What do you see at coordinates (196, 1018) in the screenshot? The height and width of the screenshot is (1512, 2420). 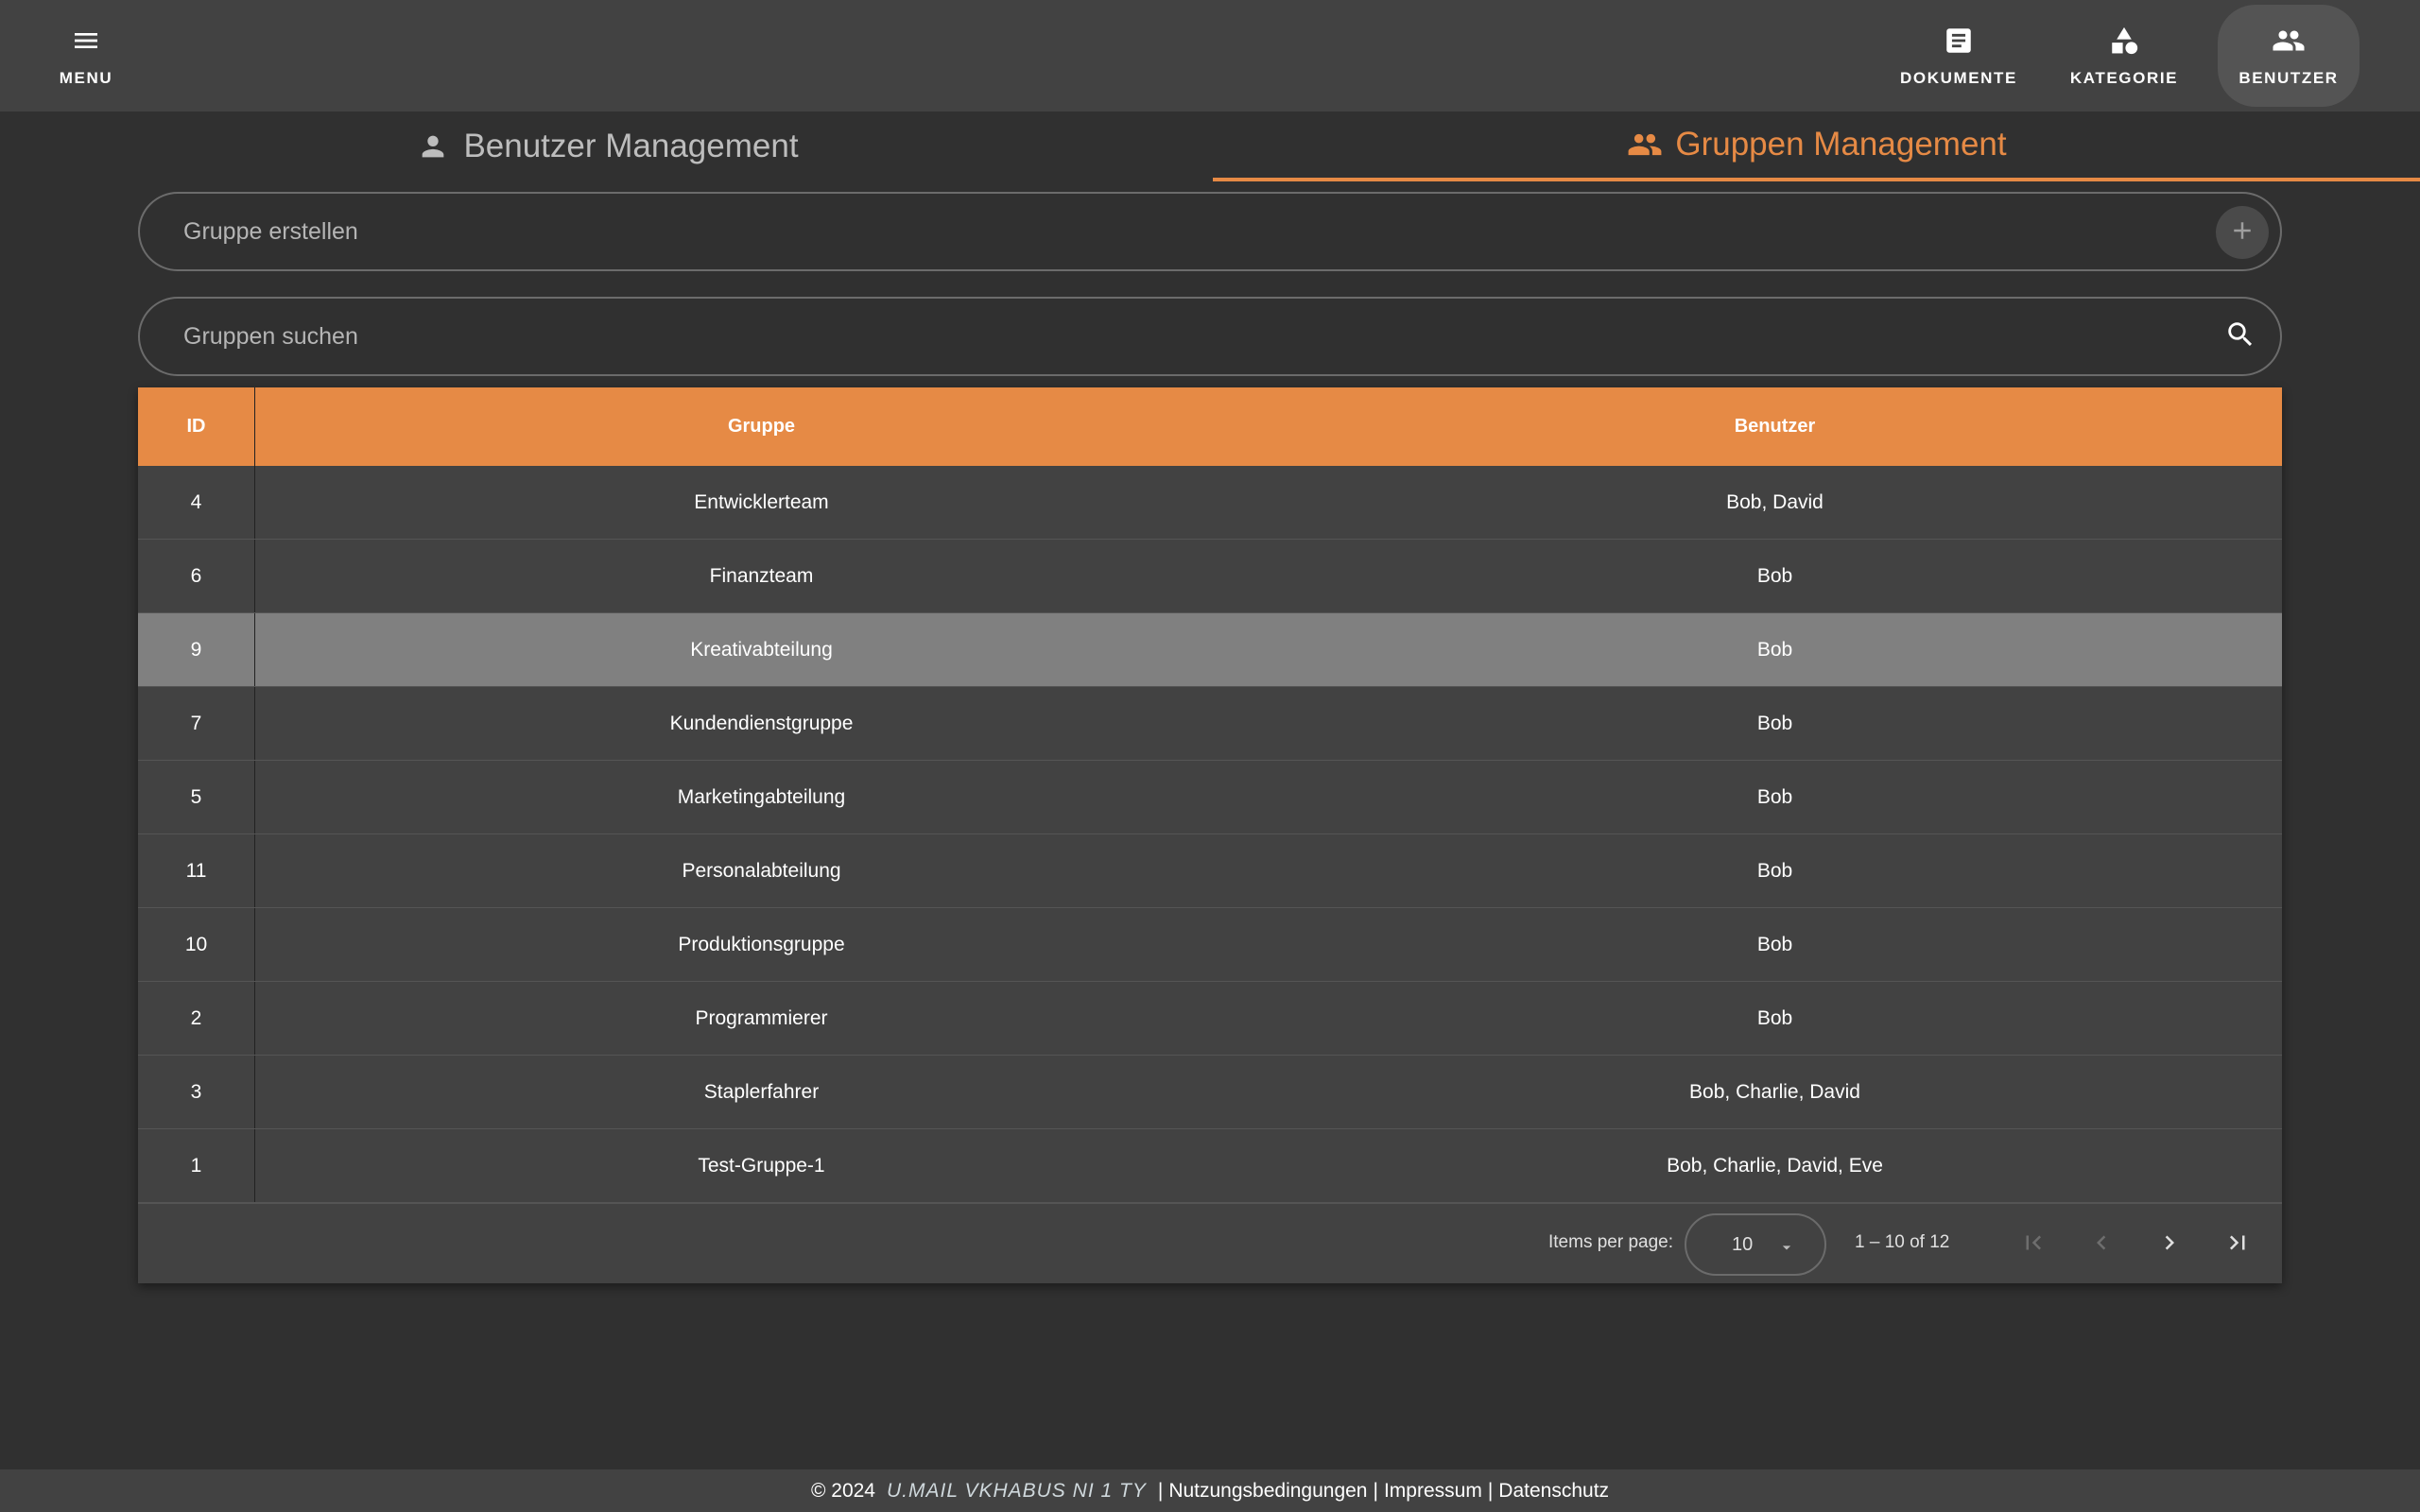 I see `cell-id: 2` at bounding box center [196, 1018].